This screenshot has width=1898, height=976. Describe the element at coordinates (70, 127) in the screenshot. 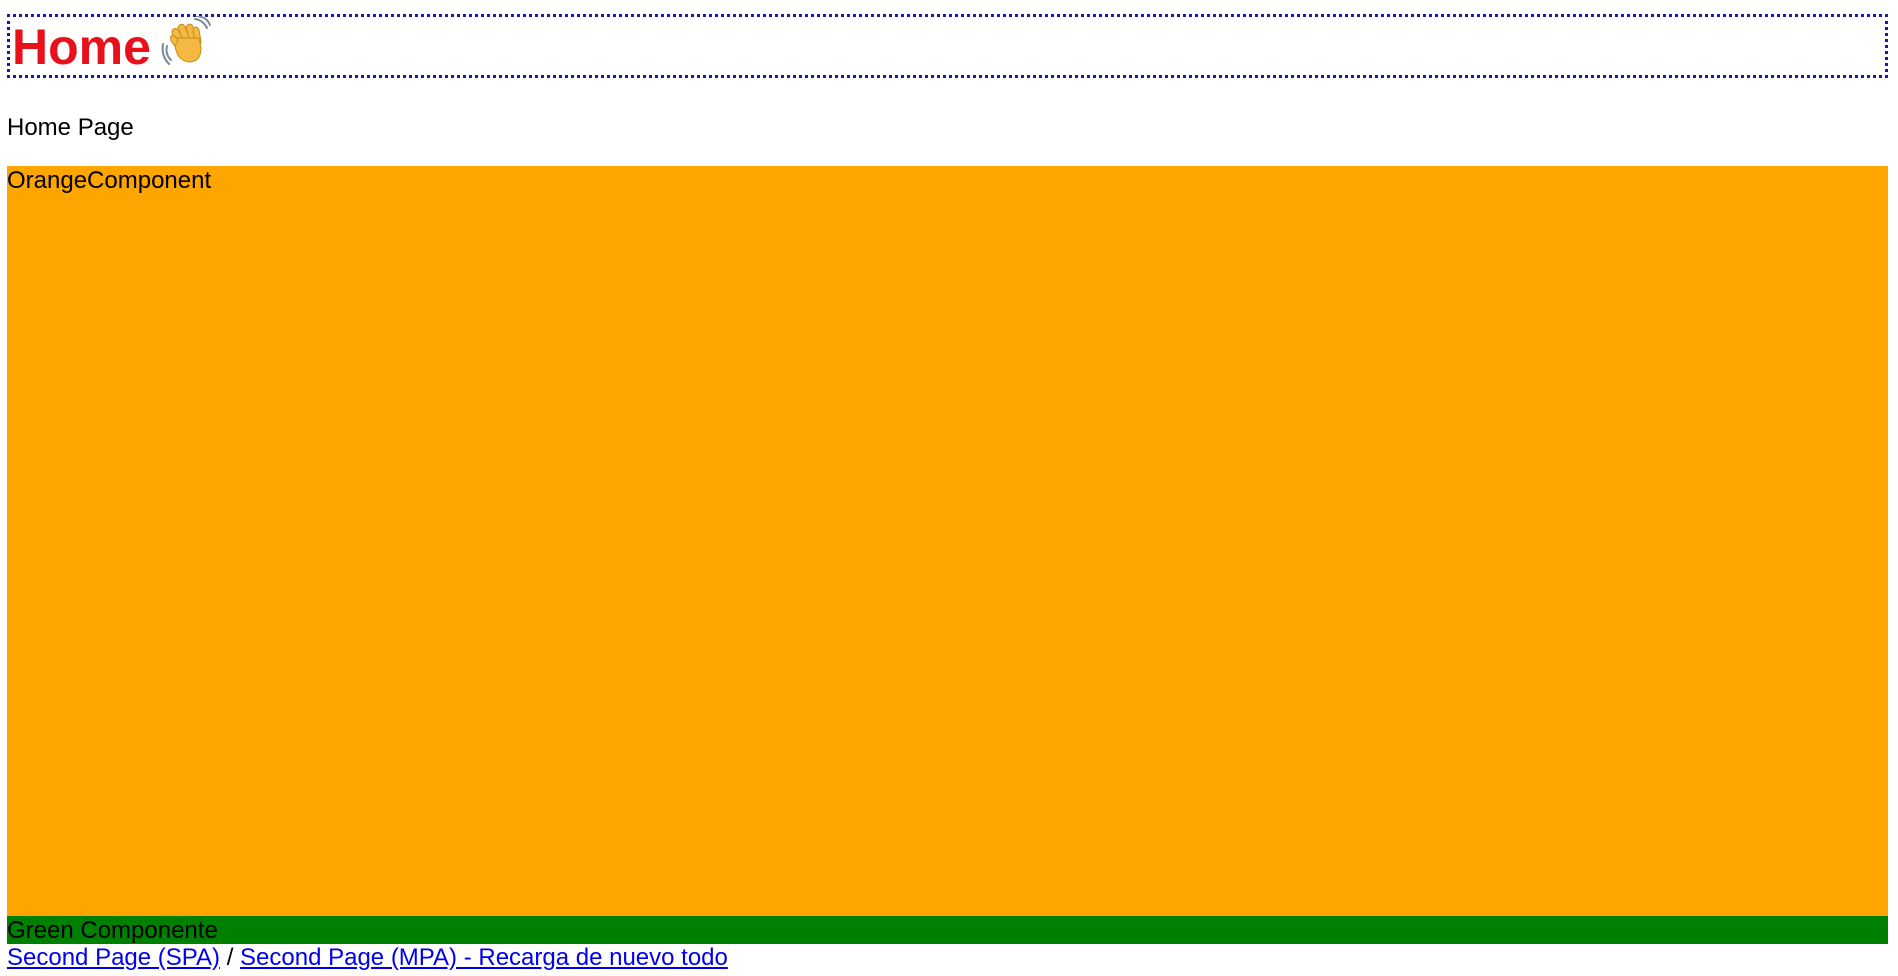

I see `page-subtitle: Home Page` at that location.